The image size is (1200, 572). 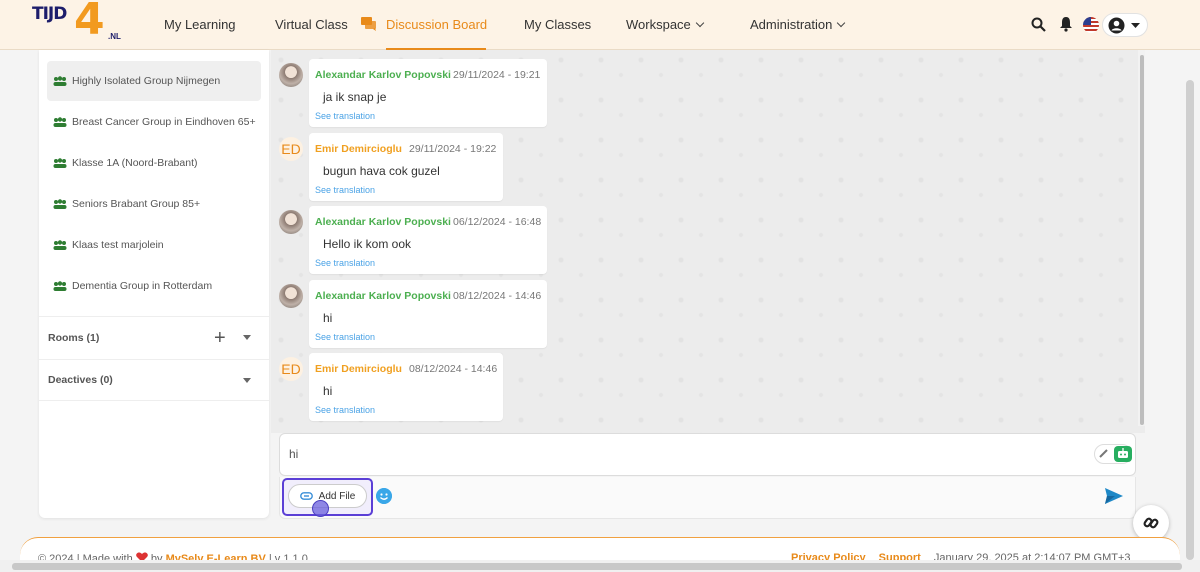 I want to click on message-text: Hello ik kom ook, so click(x=367, y=244).